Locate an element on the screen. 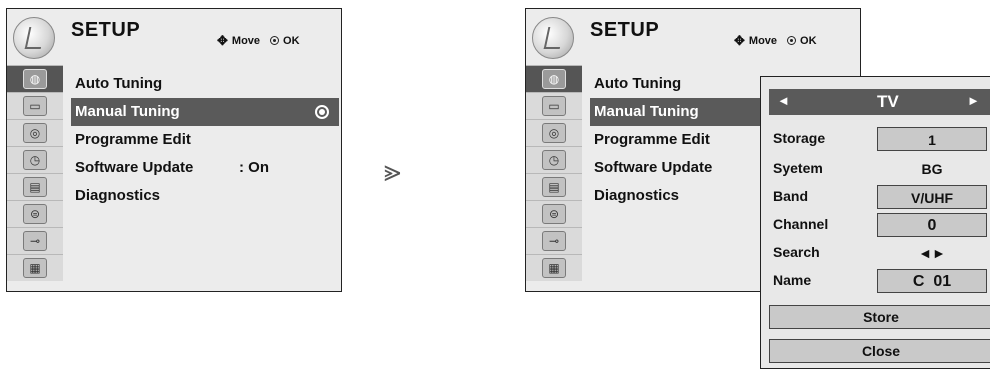 This screenshot has height=369, width=990. storage-row: Storage 1 is located at coordinates (879, 139).